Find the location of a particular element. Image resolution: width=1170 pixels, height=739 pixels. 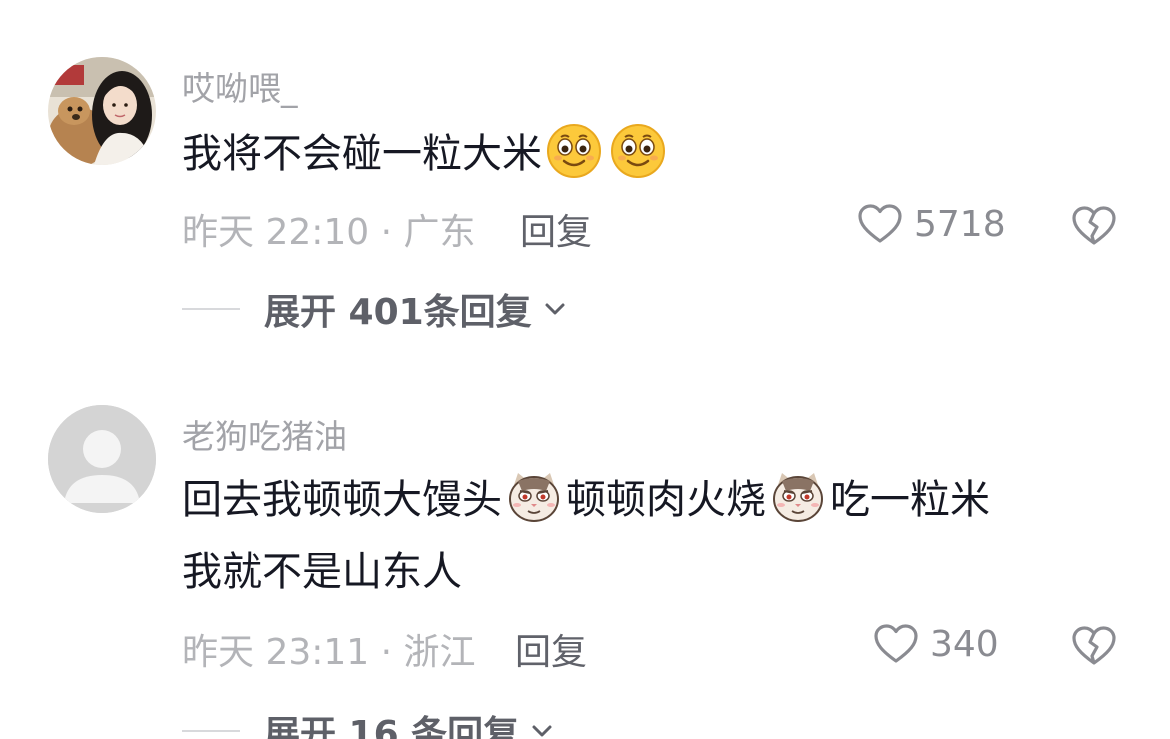

comment-meta: 昨天 23:11 · 浙江 is located at coordinates (329, 652).